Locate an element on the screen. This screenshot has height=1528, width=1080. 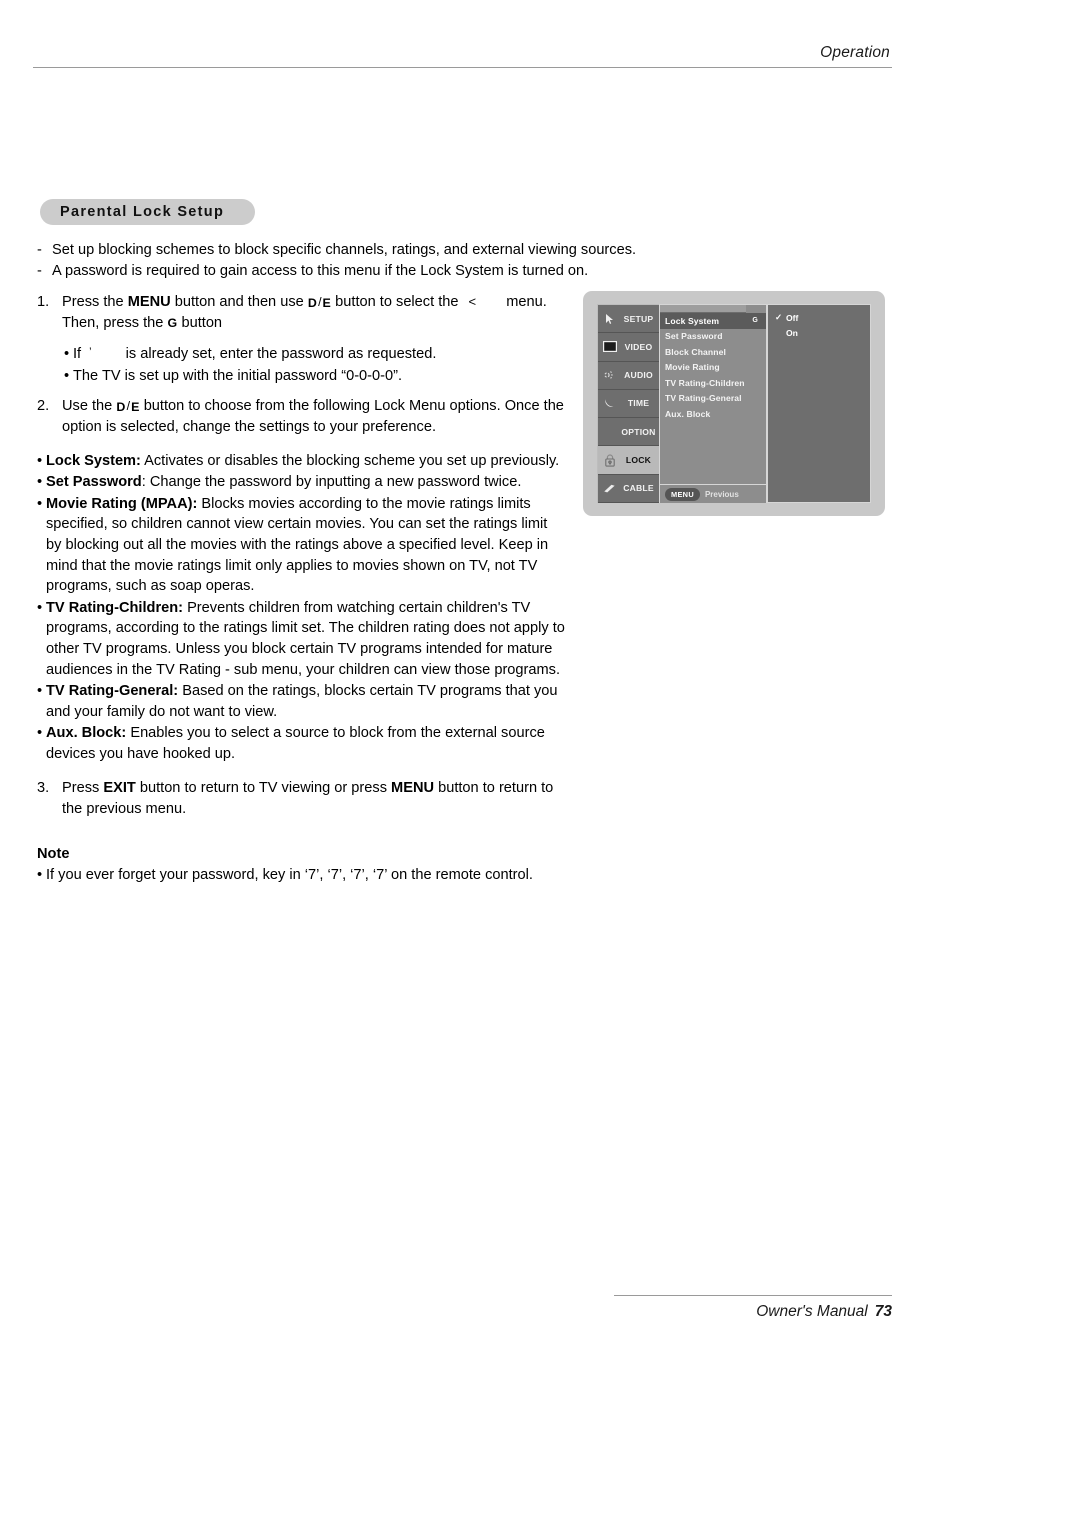
osd-rail-item-setup: SETUP is located at coordinates (628, 319).